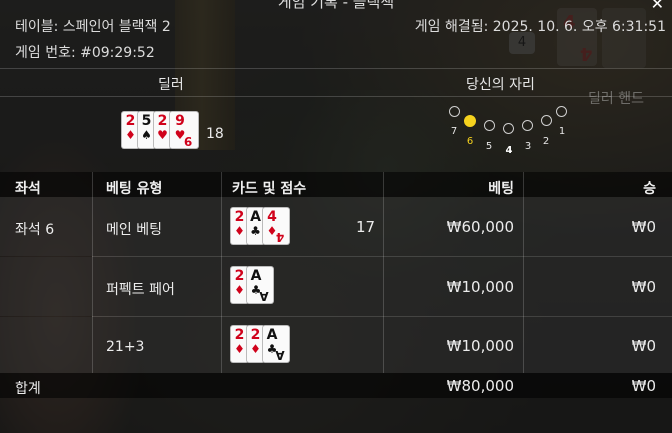 The image size is (672, 433). Describe the element at coordinates (454, 111) in the screenshot. I see `seat-7-marker` at that location.